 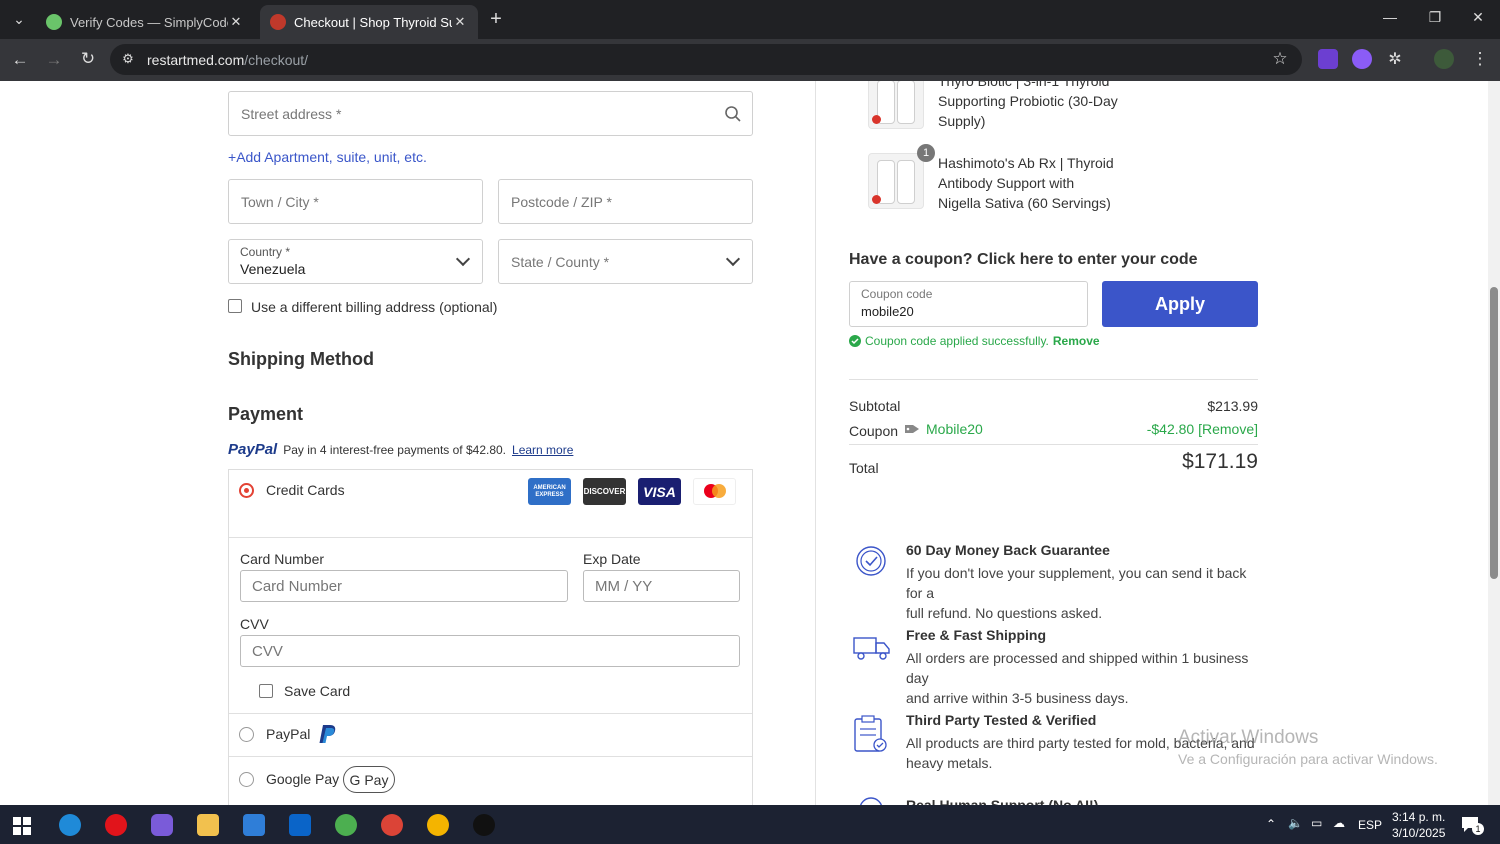 What do you see at coordinates (1280, 59) in the screenshot?
I see `bookmark-star-icon: ☆` at bounding box center [1280, 59].